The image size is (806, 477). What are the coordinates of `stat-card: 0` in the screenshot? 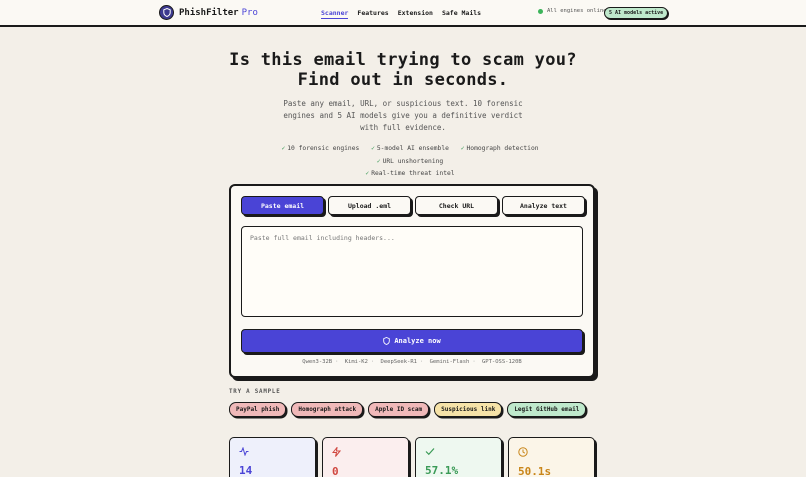 It's located at (365, 457).